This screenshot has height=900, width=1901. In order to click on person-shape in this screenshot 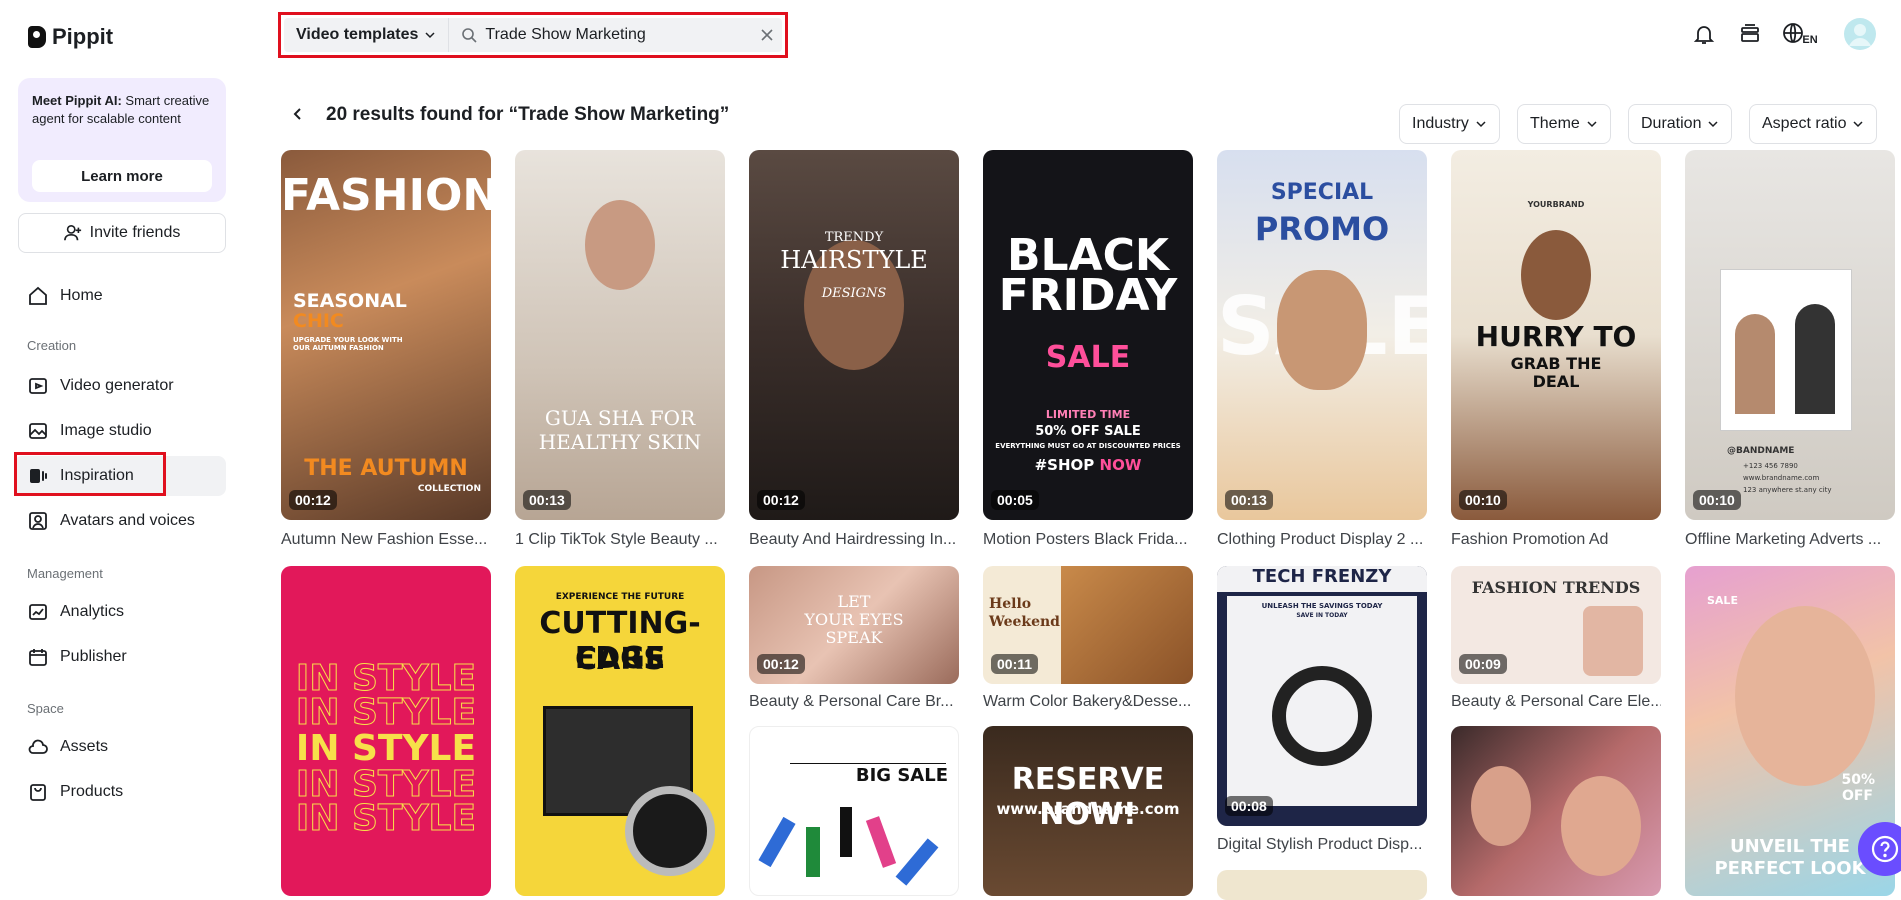, I will do `click(1755, 364)`.